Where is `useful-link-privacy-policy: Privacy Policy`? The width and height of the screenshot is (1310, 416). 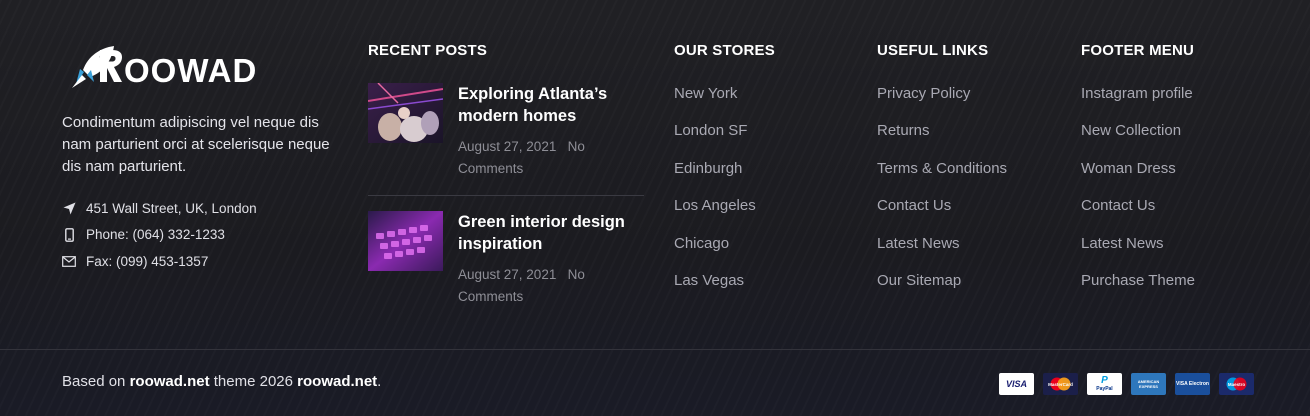
useful-link-privacy-policy: Privacy Policy is located at coordinates (967, 101).